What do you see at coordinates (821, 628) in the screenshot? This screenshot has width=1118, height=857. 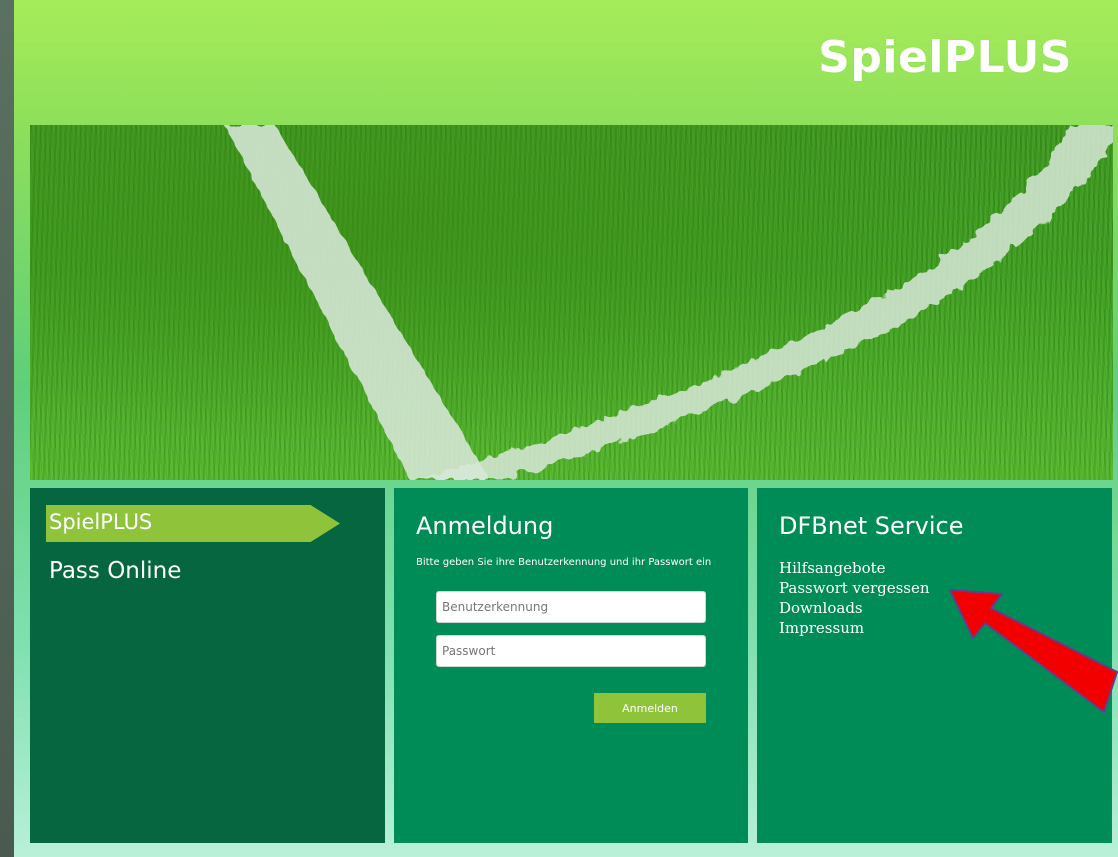 I see `link-impressum: Impressum` at bounding box center [821, 628].